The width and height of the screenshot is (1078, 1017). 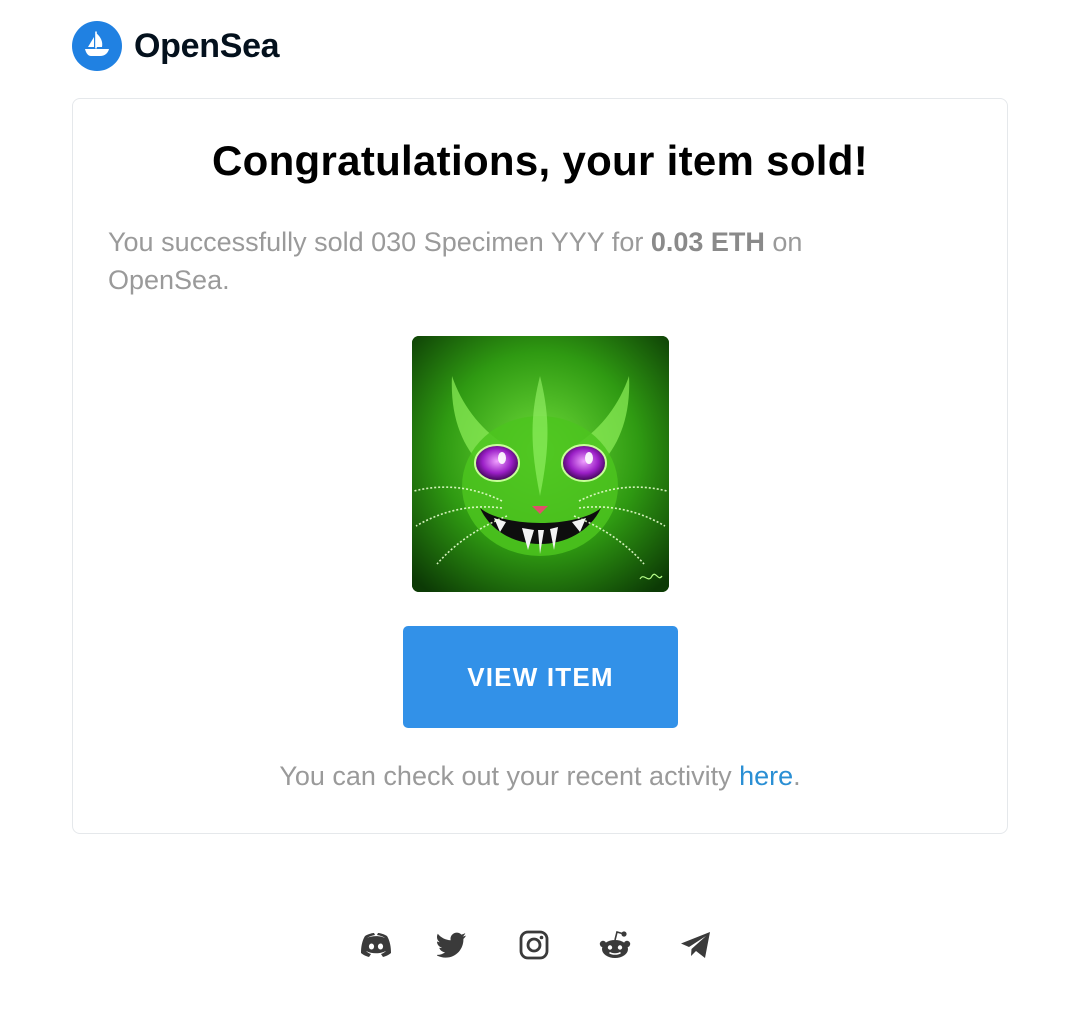 I want to click on social-links, so click(x=539, y=946).